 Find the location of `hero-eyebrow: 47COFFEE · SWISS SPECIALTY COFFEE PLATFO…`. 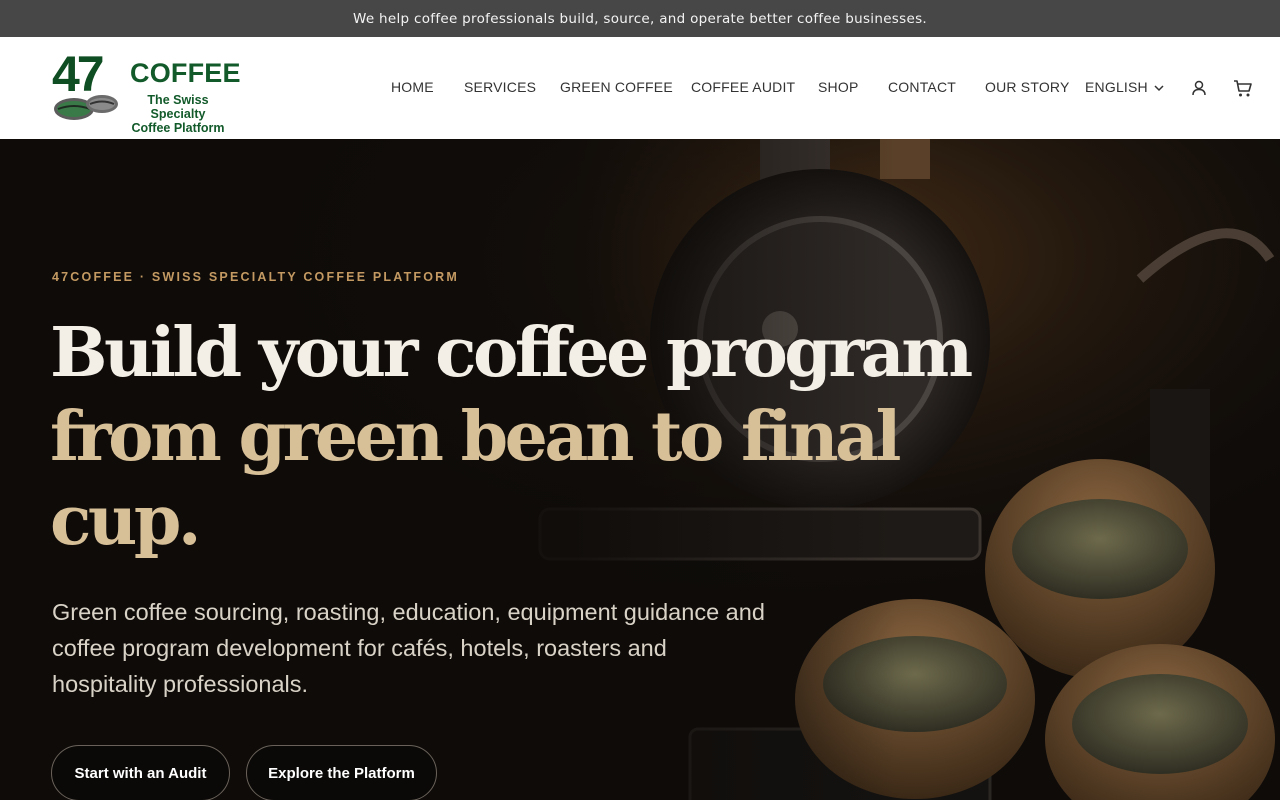

hero-eyebrow: 47COFFEE · SWISS SPECIALTY COFFEE PLATFO… is located at coordinates (256, 277).